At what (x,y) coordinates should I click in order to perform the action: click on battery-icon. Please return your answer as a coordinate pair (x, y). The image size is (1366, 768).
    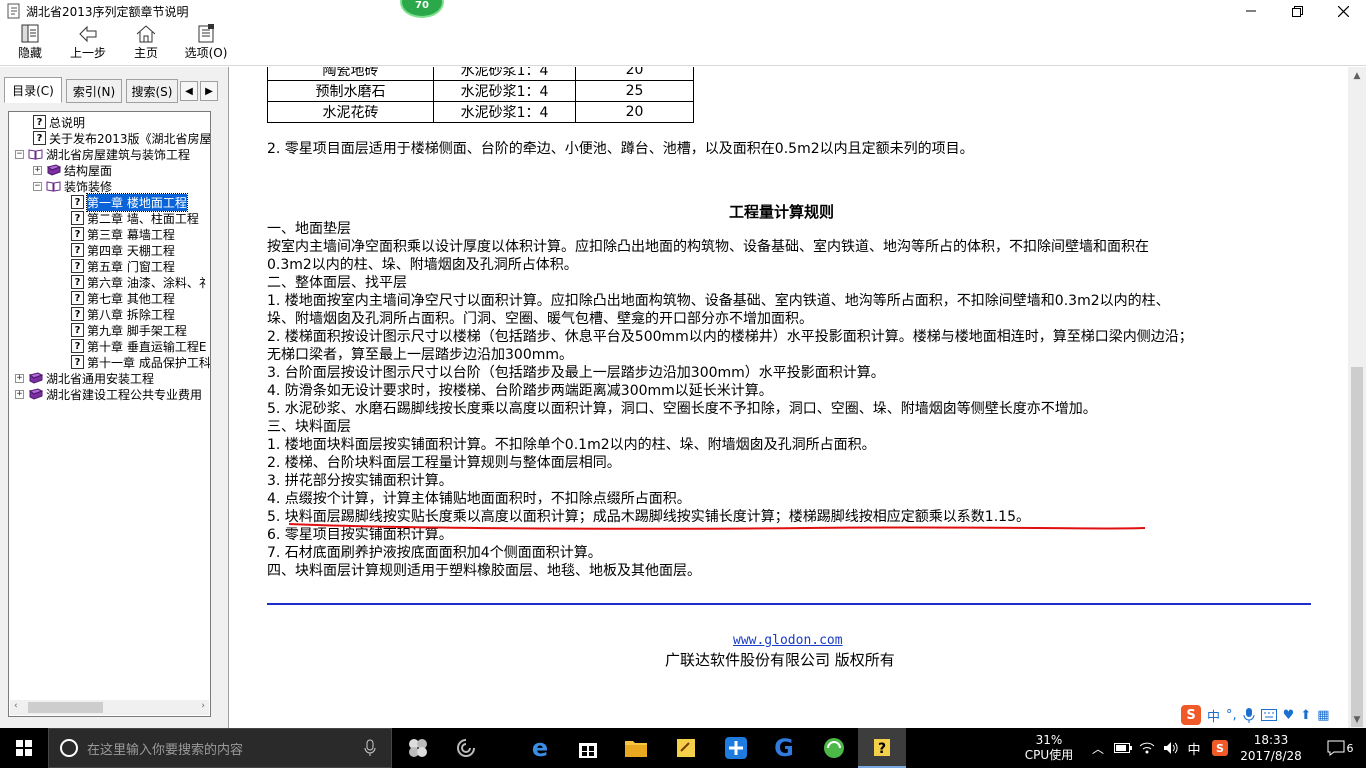
    Looking at the image, I should click on (1123, 748).